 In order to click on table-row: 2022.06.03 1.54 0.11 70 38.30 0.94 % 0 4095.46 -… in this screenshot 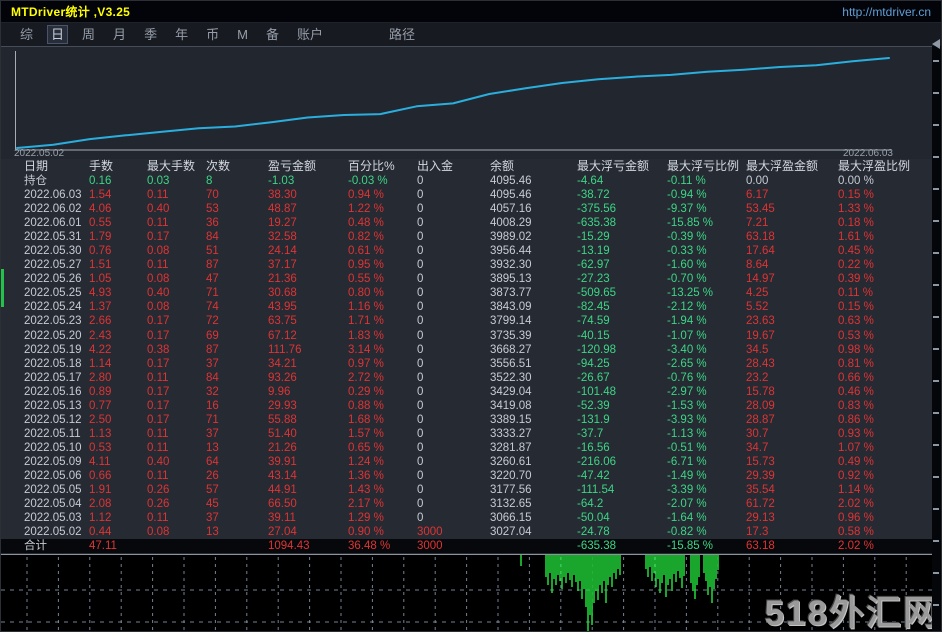, I will do `click(471, 195)`.